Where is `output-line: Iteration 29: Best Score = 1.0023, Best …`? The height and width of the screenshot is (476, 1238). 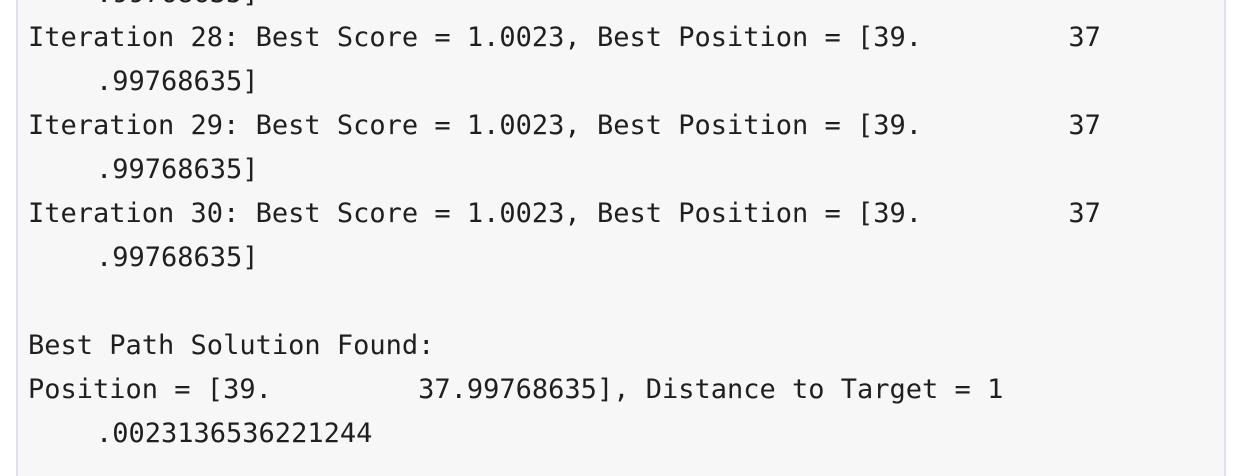
output-line: Iteration 29: Best Score = 1.0023, Best … is located at coordinates (564, 125).